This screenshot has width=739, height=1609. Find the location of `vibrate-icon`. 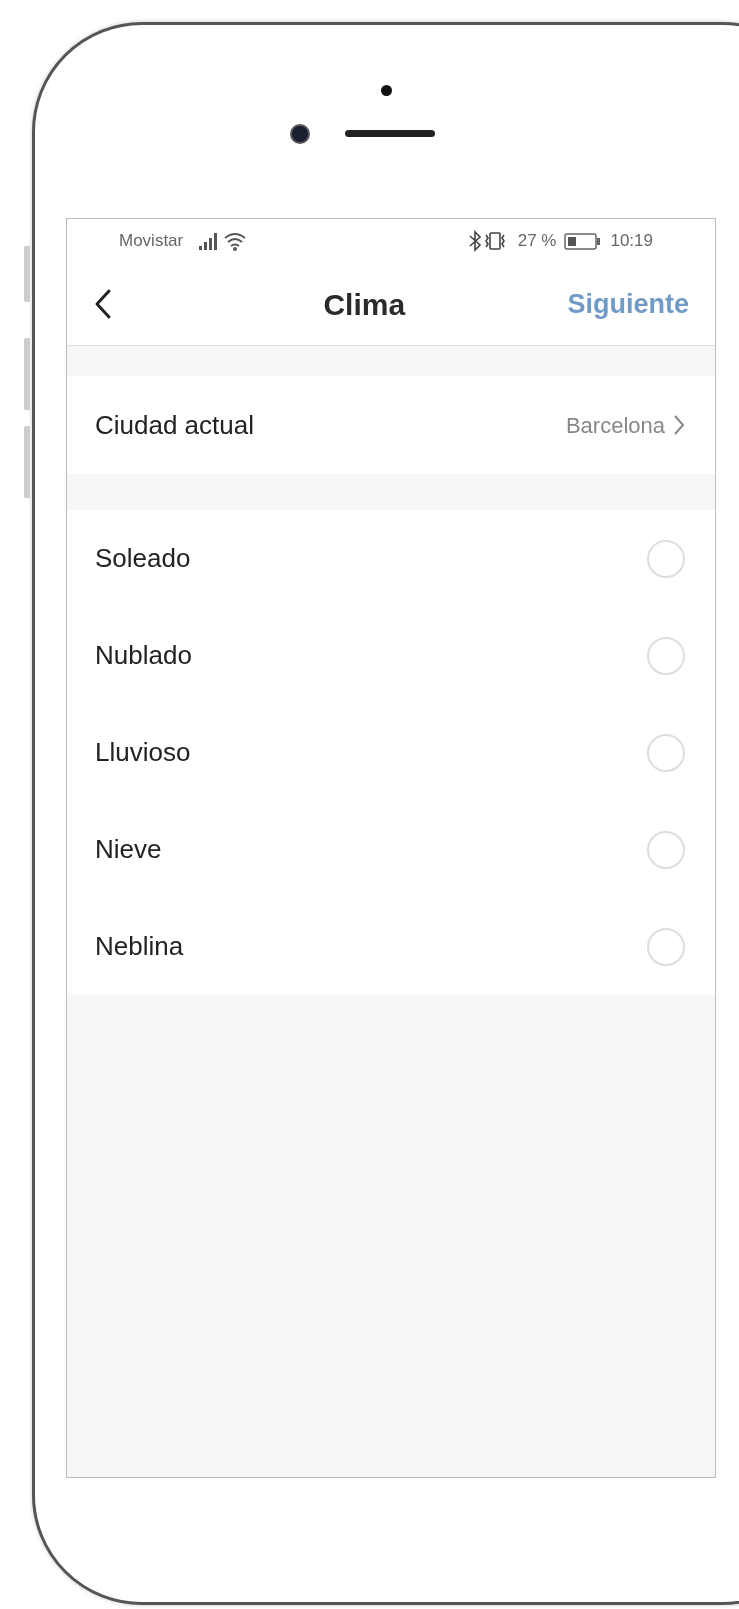

vibrate-icon is located at coordinates (494, 241).